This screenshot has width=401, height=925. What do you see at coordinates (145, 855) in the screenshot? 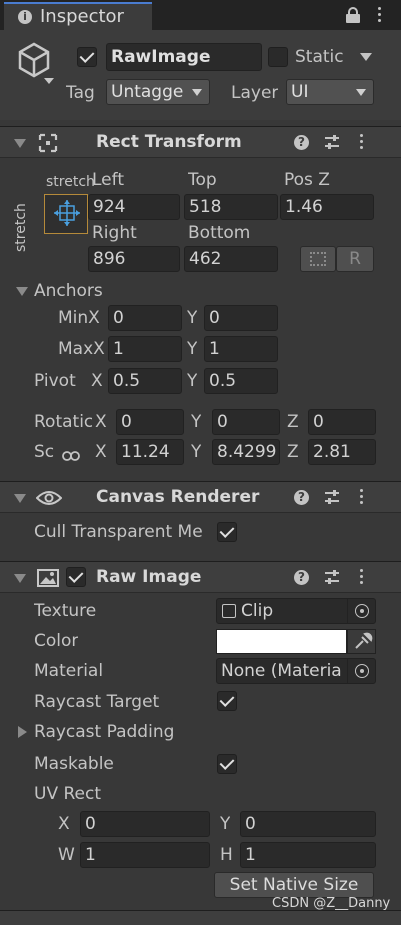
I see `uv-w-input: 1` at bounding box center [145, 855].